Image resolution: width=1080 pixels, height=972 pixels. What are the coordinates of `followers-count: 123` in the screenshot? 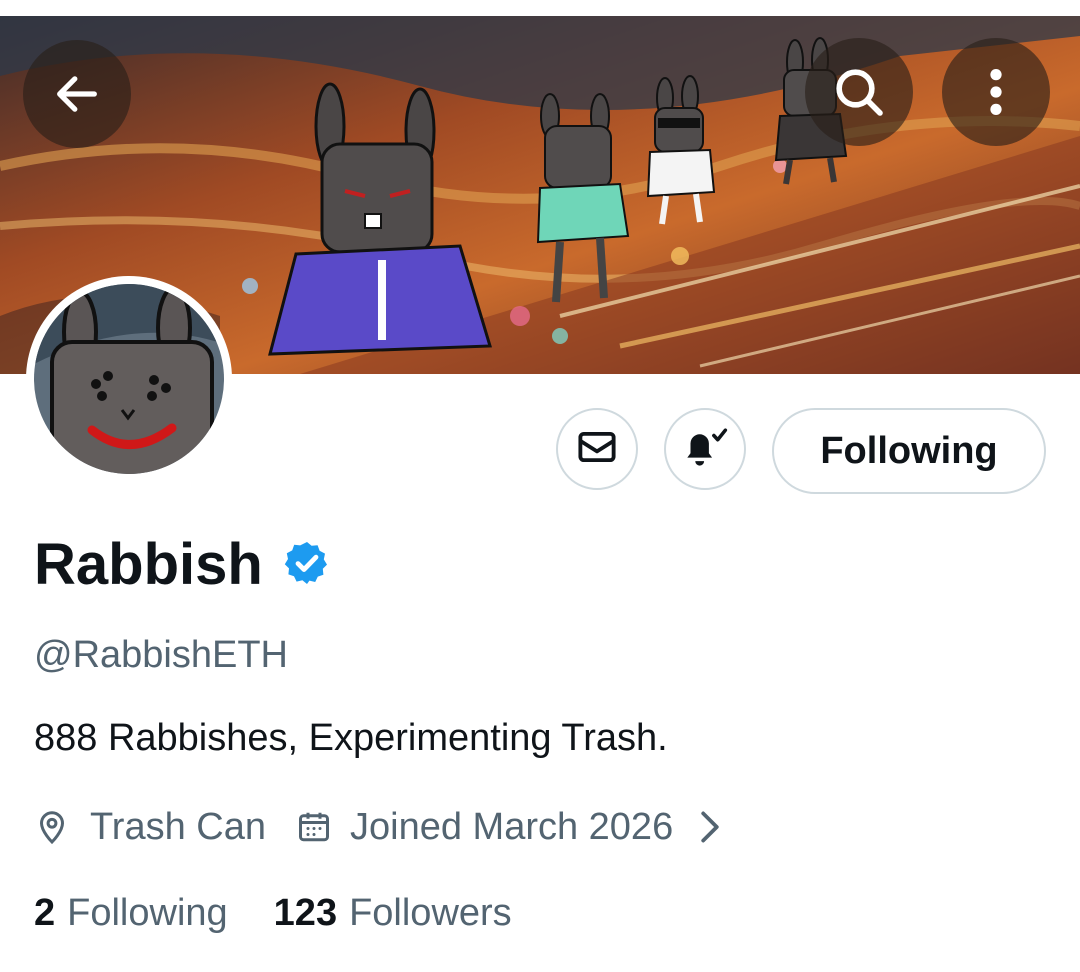 It's located at (305, 912).